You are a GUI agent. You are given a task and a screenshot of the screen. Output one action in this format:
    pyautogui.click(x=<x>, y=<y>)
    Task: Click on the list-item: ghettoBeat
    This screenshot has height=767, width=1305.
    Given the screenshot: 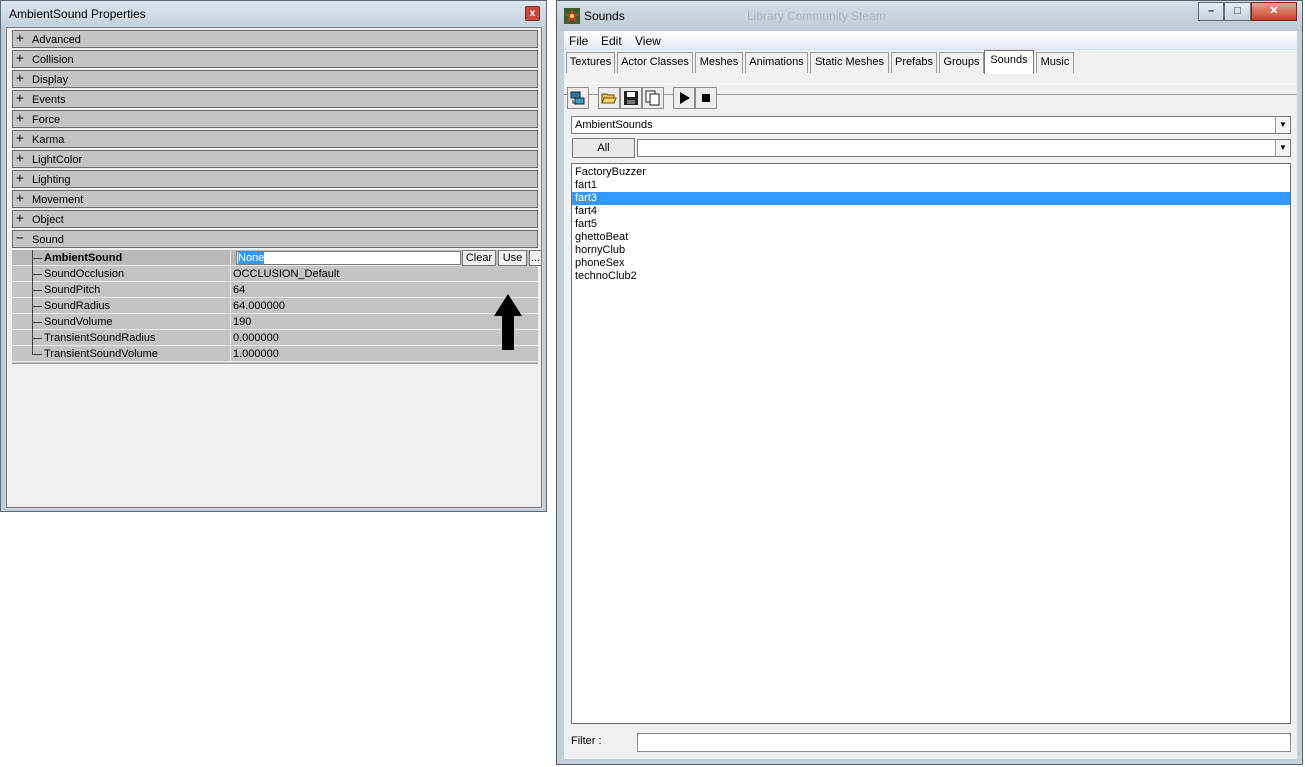 What is the action you would take?
    pyautogui.click(x=931, y=237)
    